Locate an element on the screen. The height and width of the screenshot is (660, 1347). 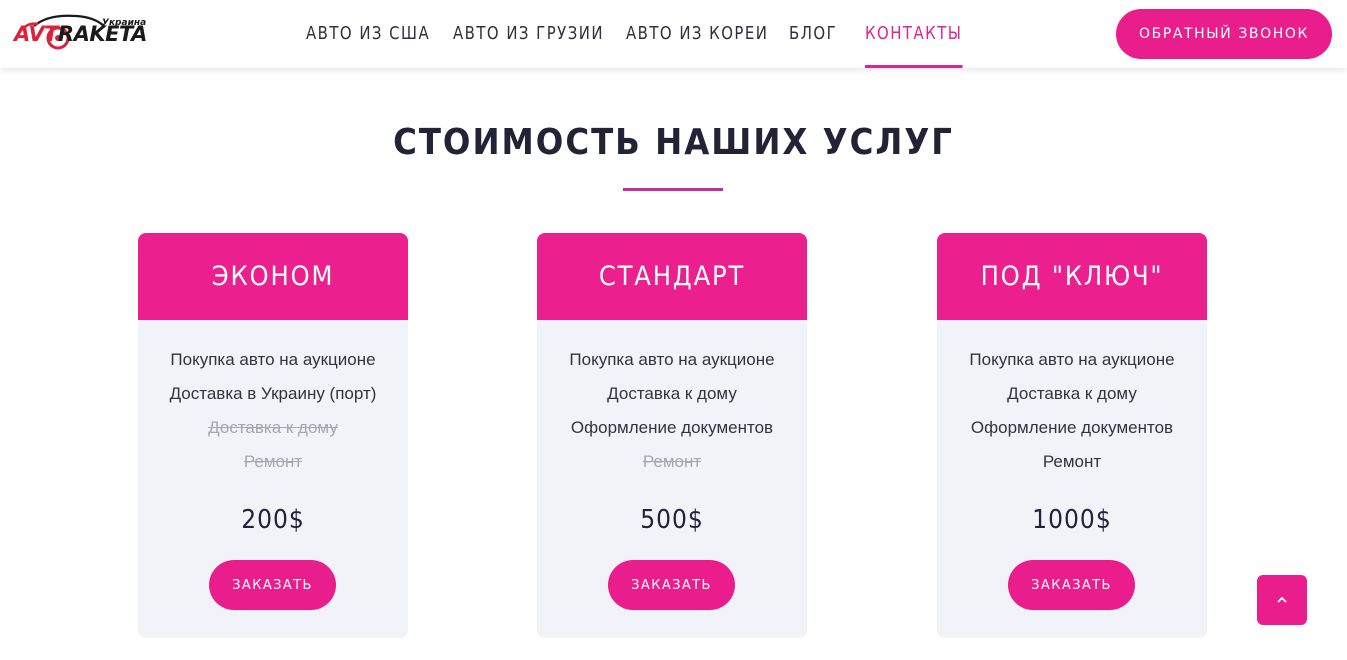
feature-item: Доставка в Украину (порт) is located at coordinates (273, 393).